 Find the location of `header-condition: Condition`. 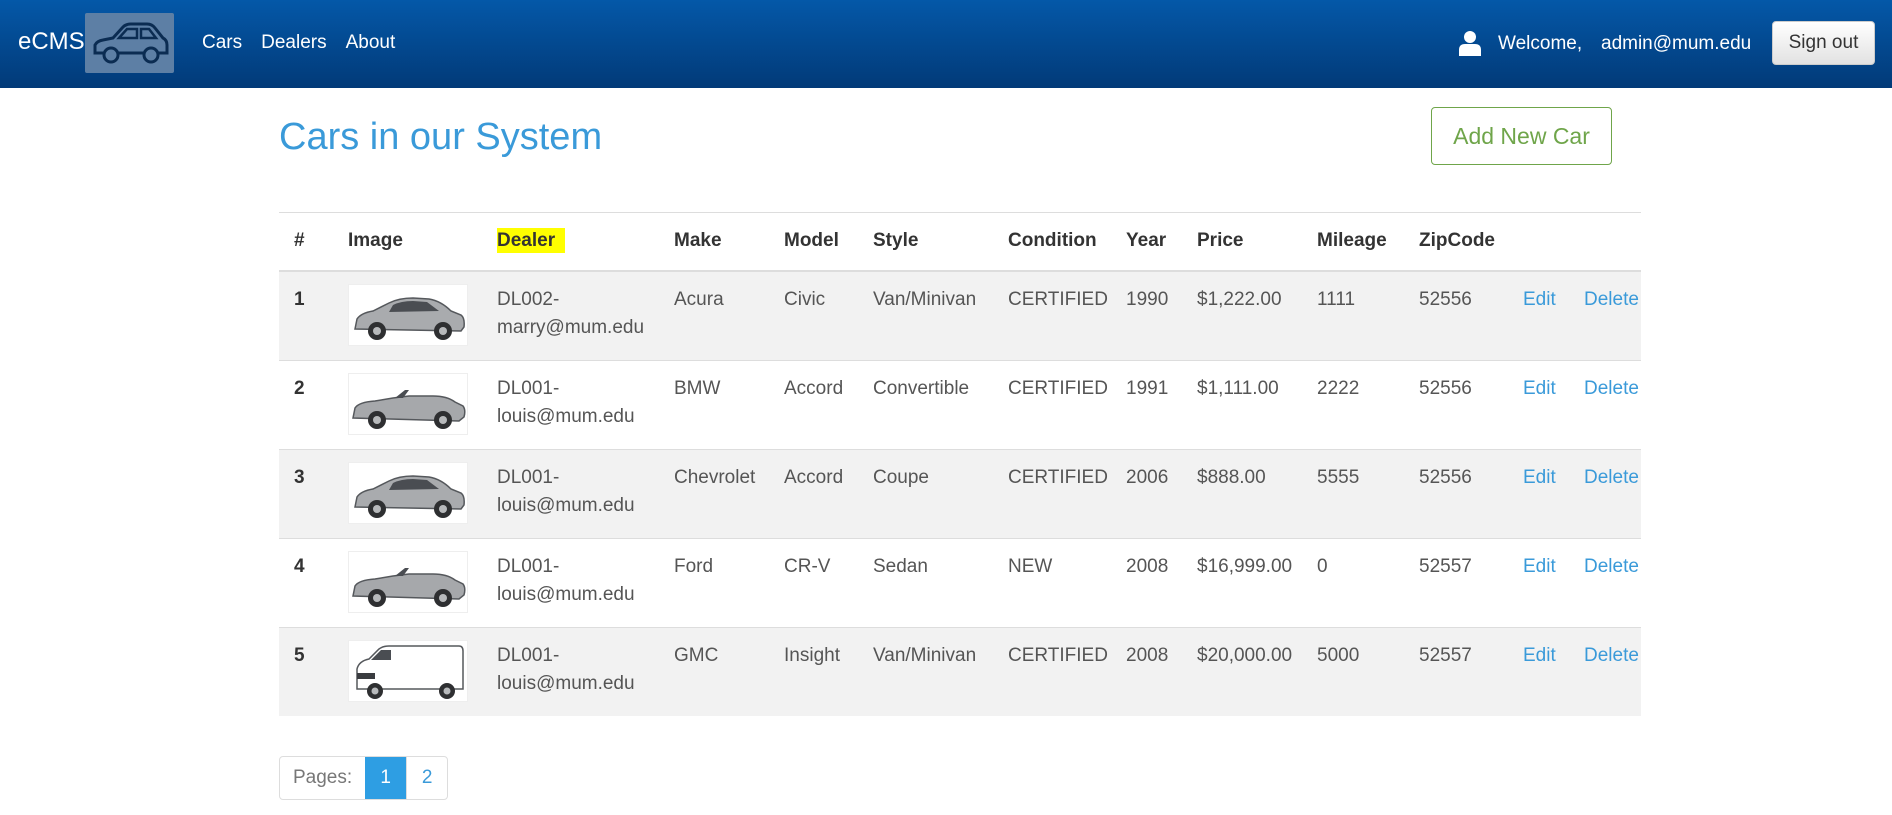

header-condition: Condition is located at coordinates (1052, 241).